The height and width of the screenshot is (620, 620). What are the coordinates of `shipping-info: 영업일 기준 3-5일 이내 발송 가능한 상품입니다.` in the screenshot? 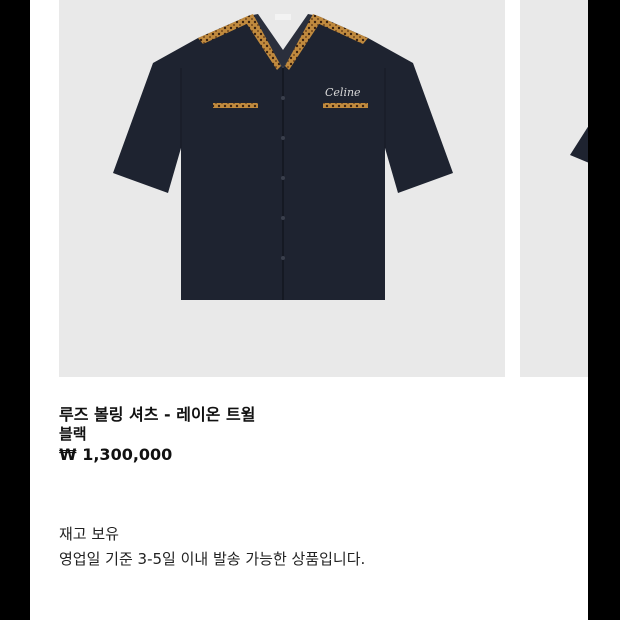 It's located at (212, 559).